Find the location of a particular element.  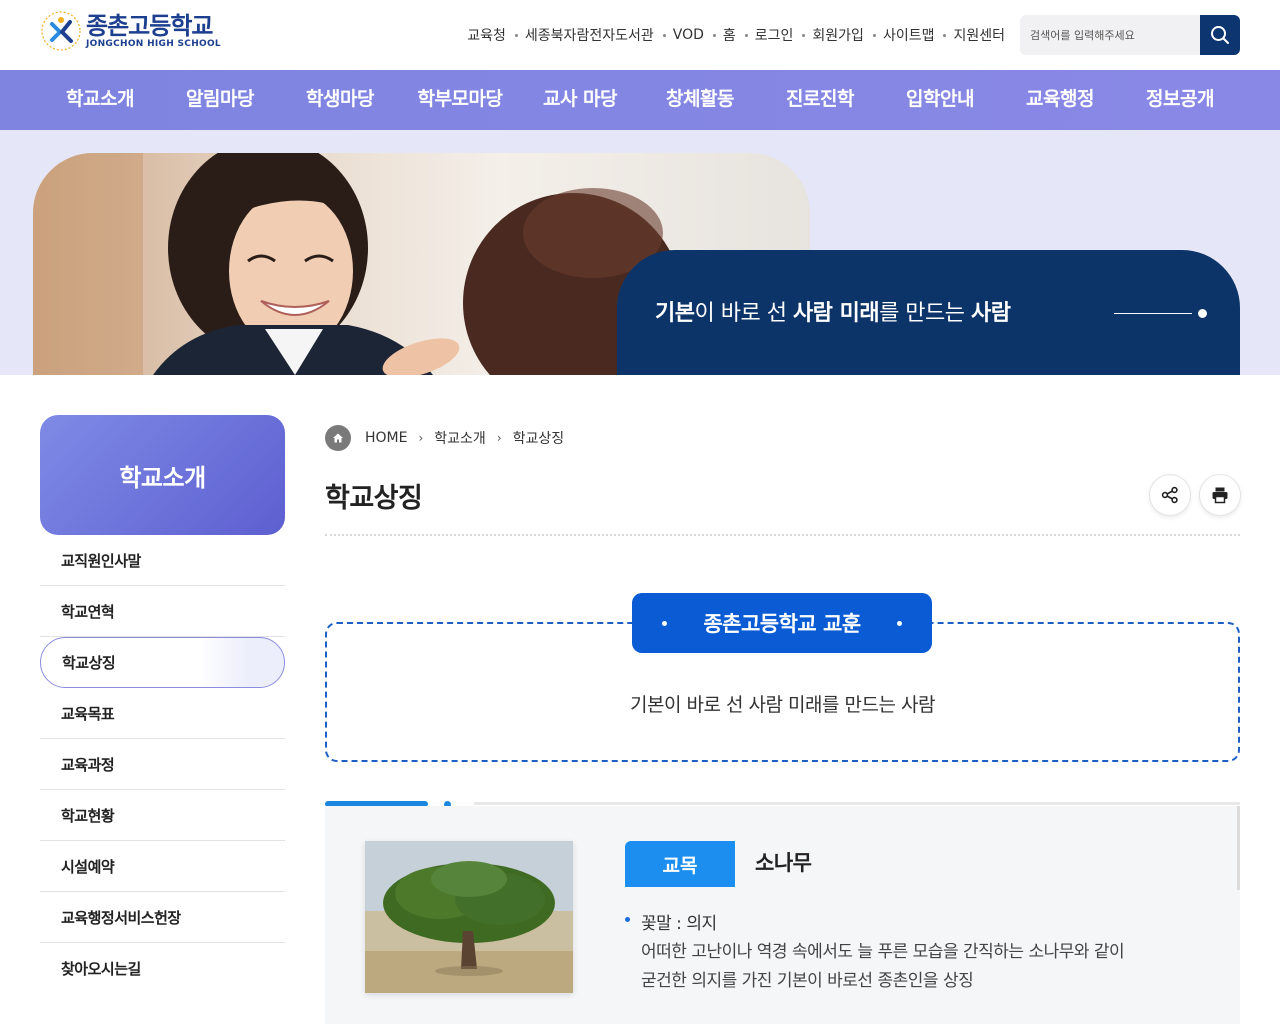

breadcrumb: HOME › 학교소개 › 학교상징 is located at coordinates (444, 438).